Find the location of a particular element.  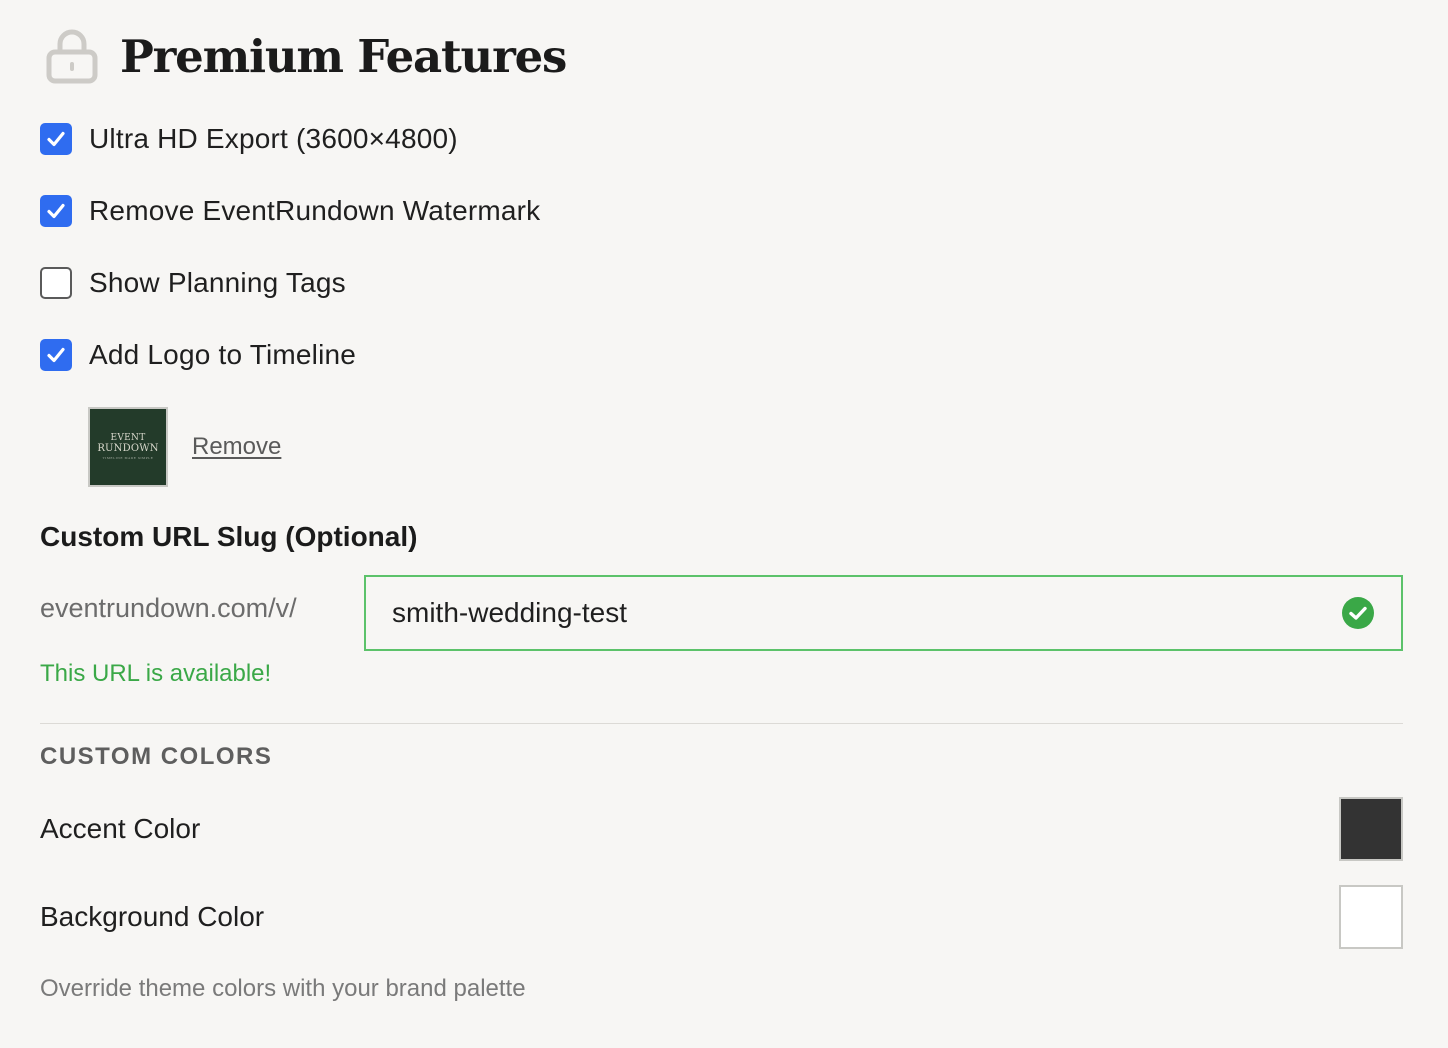

page-title: Premium Features is located at coordinates (343, 56).